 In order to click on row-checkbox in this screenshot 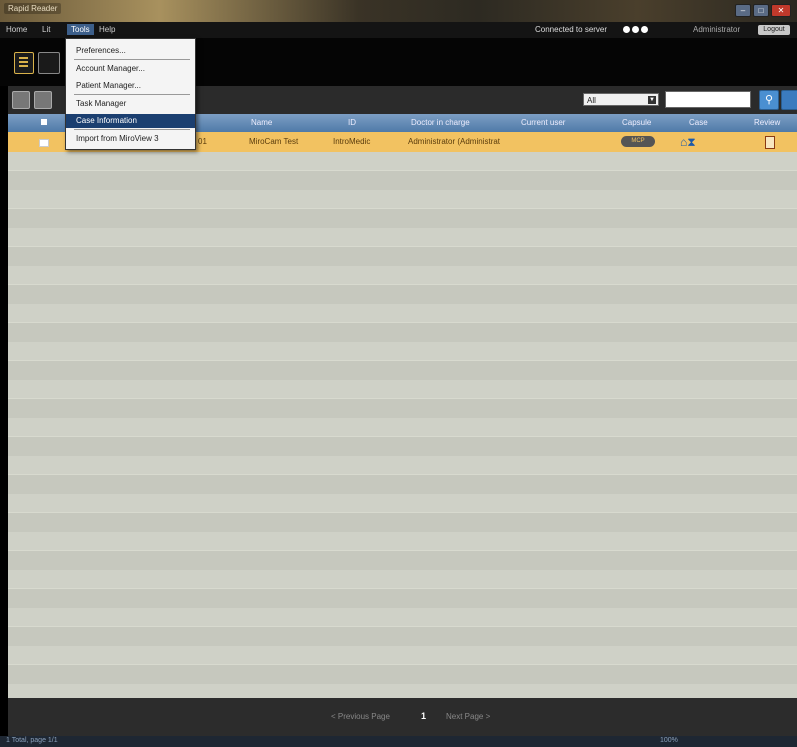, I will do `click(44, 143)`.